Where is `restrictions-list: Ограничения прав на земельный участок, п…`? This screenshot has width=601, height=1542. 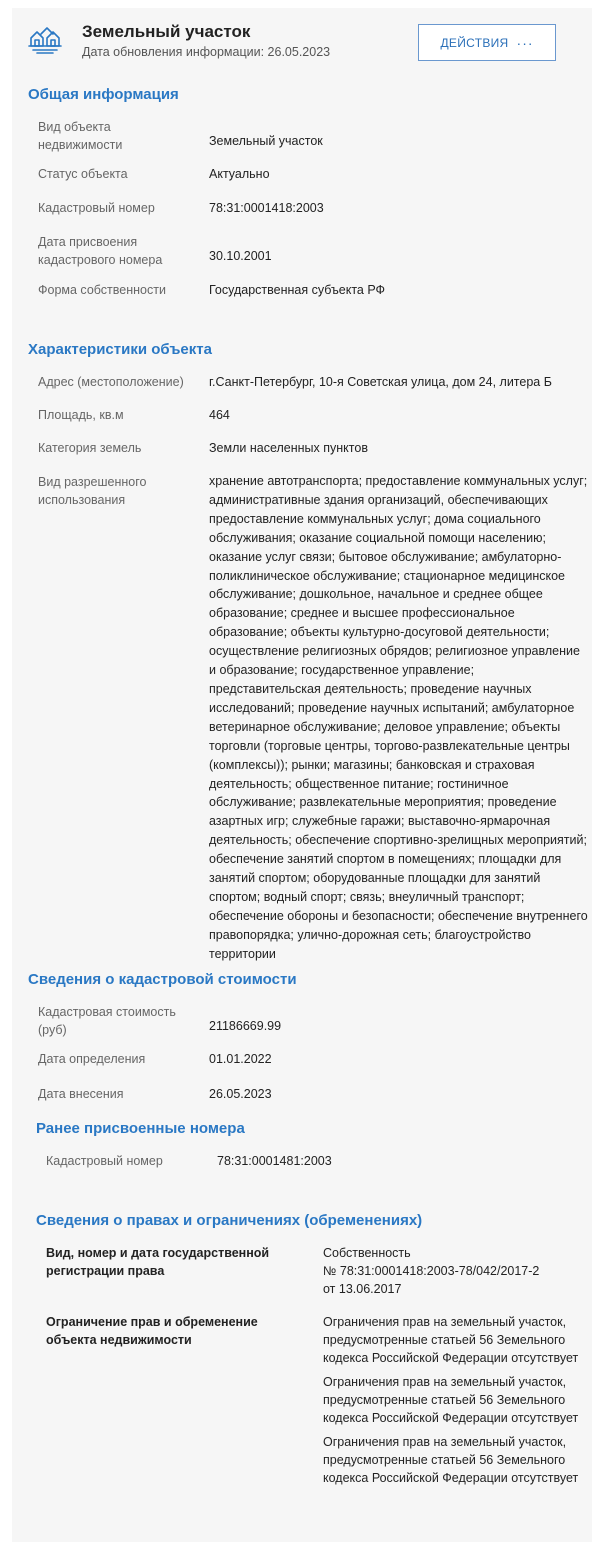 restrictions-list: Ограничения прав на земельный участок, п… is located at coordinates (453, 1400).